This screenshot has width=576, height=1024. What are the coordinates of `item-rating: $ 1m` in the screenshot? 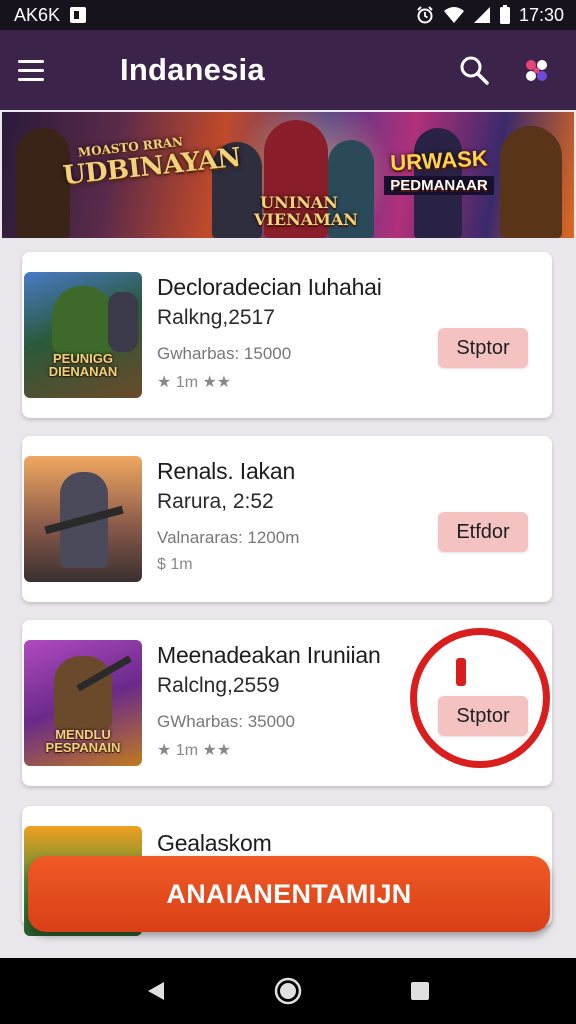 It's located at (175, 564).